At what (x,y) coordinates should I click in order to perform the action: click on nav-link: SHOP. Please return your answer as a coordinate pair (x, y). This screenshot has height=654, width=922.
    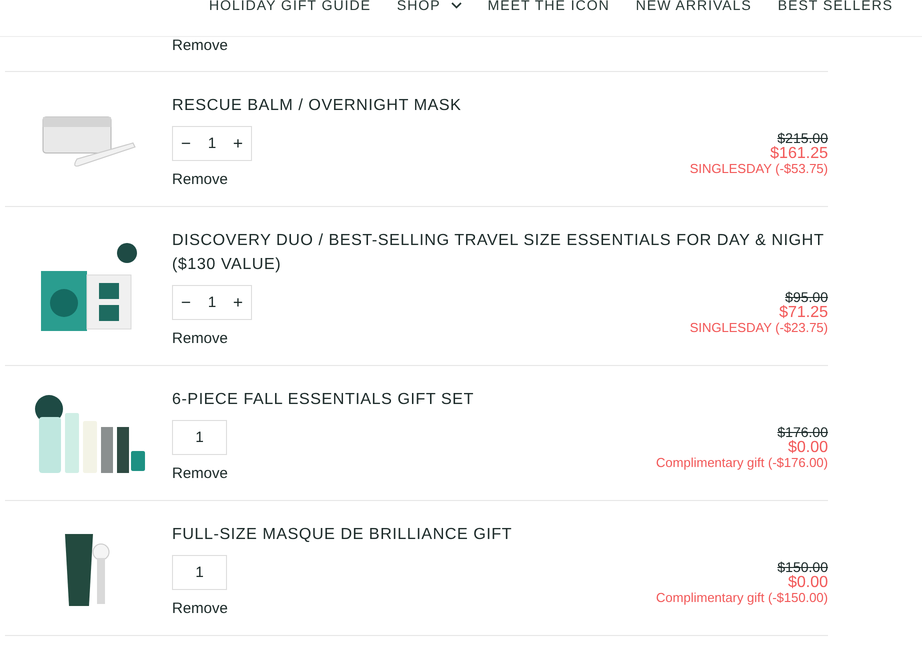
    Looking at the image, I should click on (429, 6).